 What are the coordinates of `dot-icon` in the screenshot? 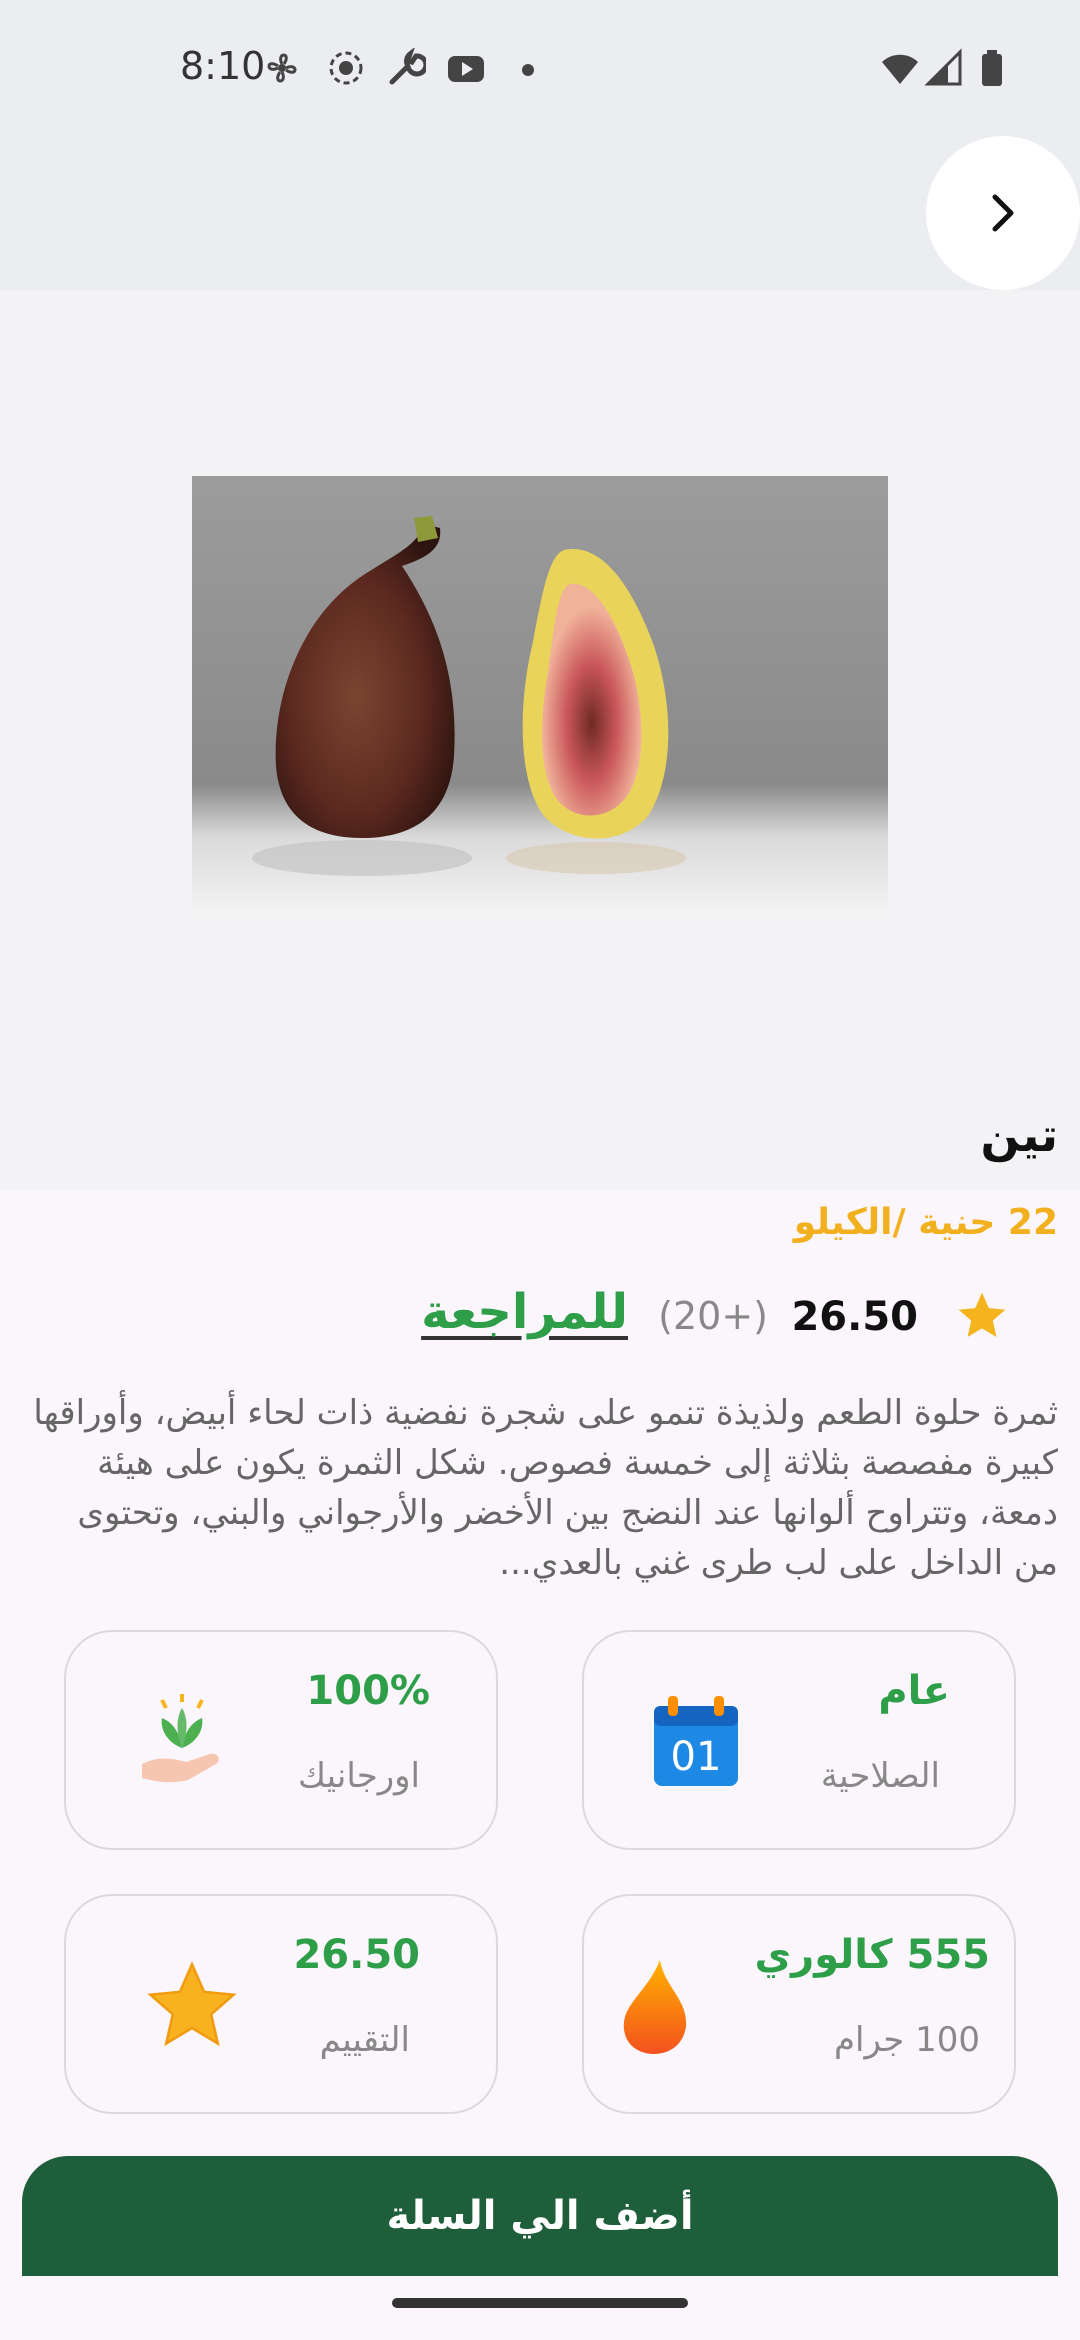 It's located at (528, 70).